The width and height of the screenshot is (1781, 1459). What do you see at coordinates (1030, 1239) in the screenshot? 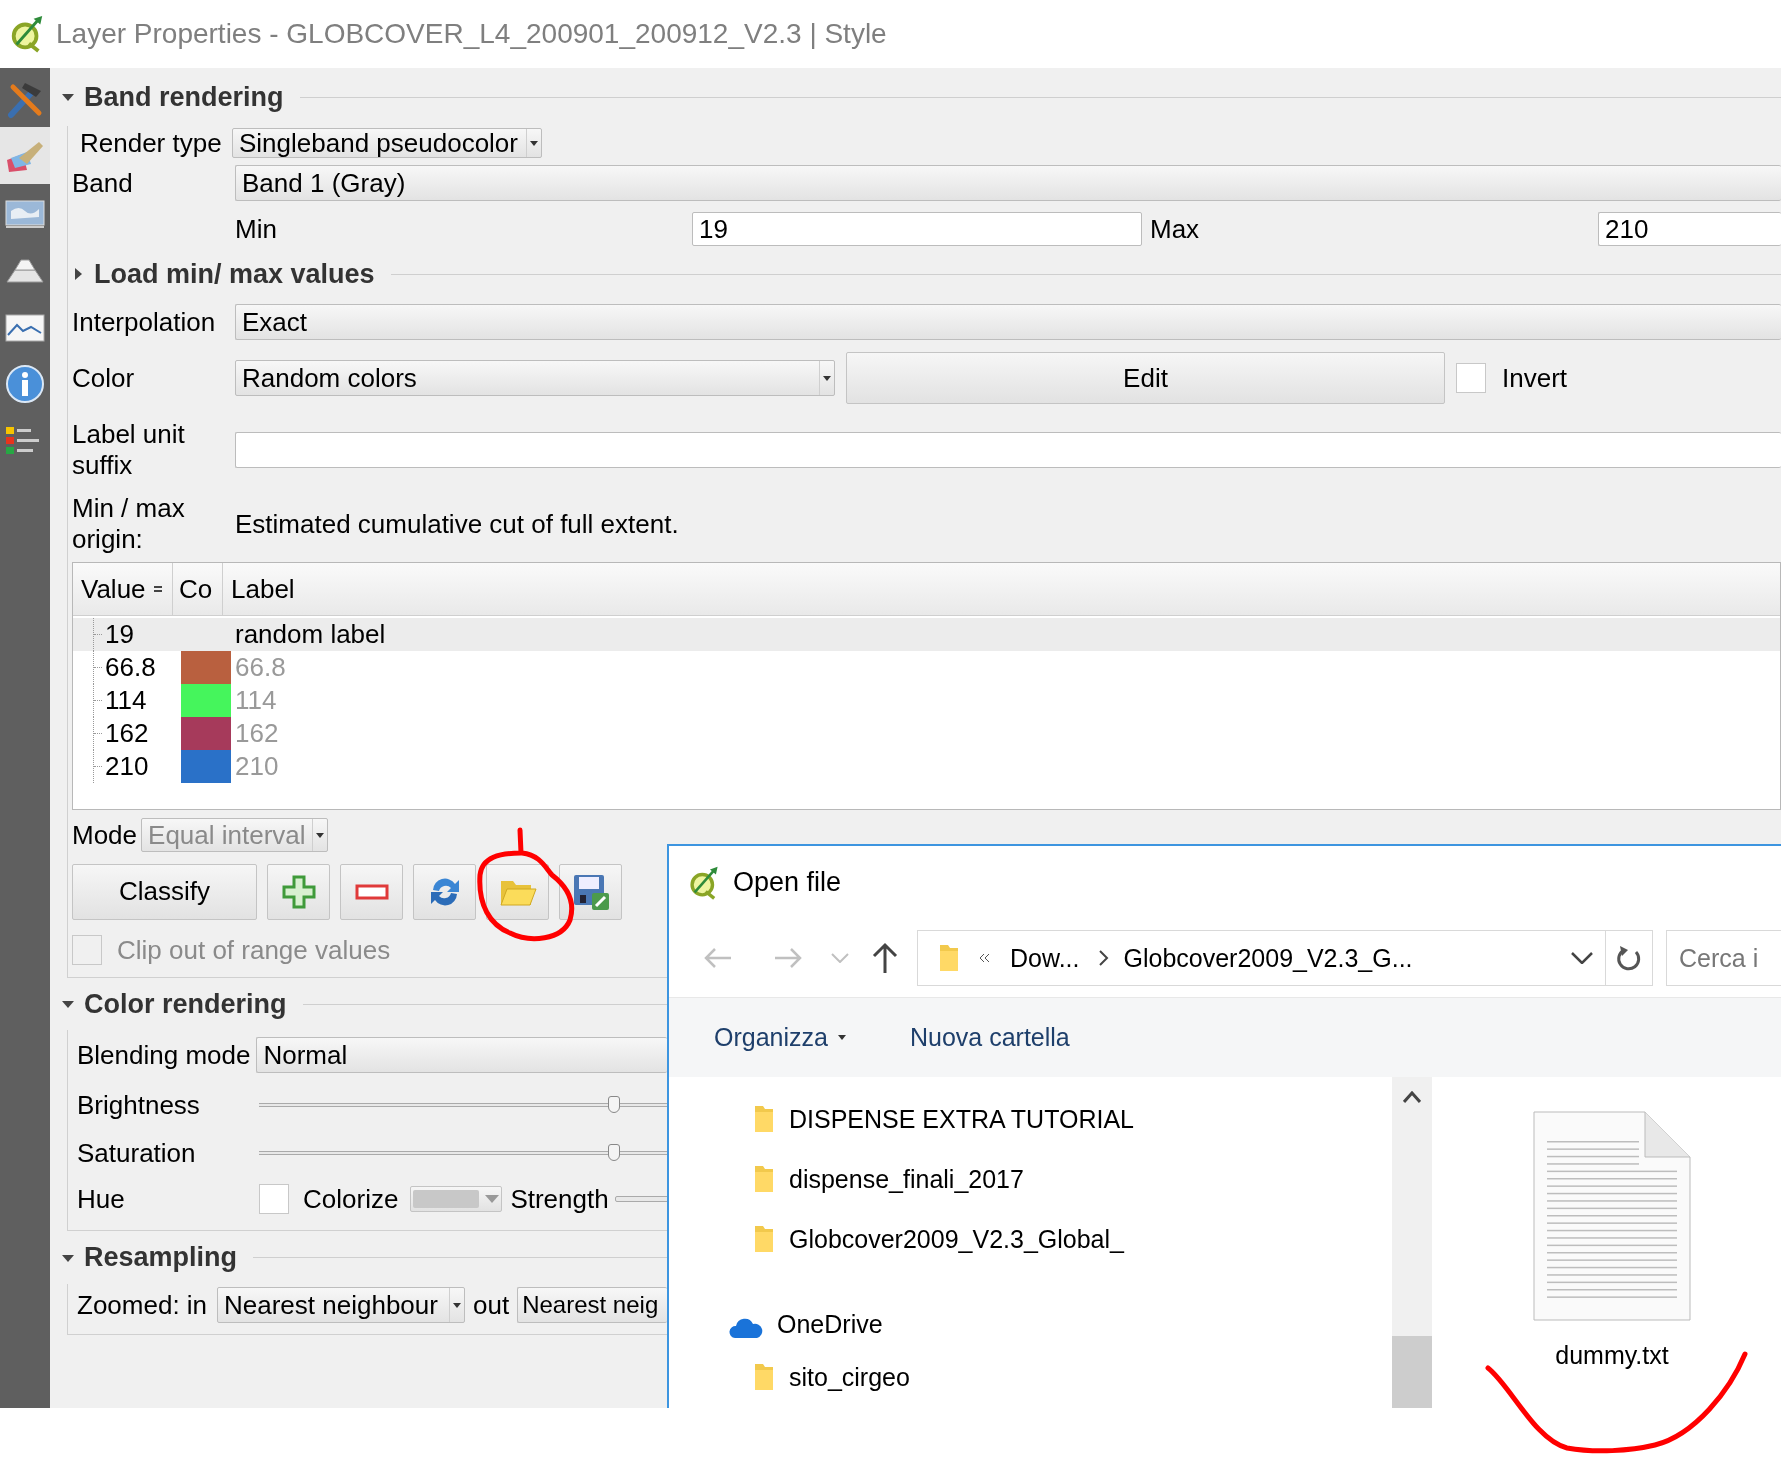
I see `tree-item: Globcover2009_V2.3_Global_` at bounding box center [1030, 1239].